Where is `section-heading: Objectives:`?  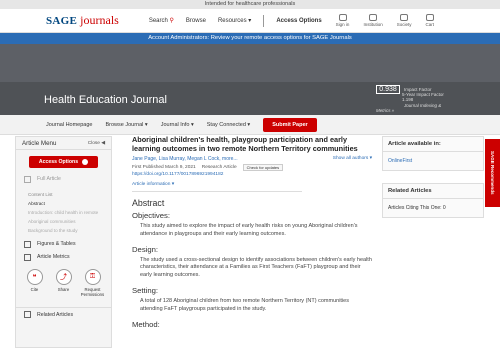
section-heading: Objectives: is located at coordinates (151, 215).